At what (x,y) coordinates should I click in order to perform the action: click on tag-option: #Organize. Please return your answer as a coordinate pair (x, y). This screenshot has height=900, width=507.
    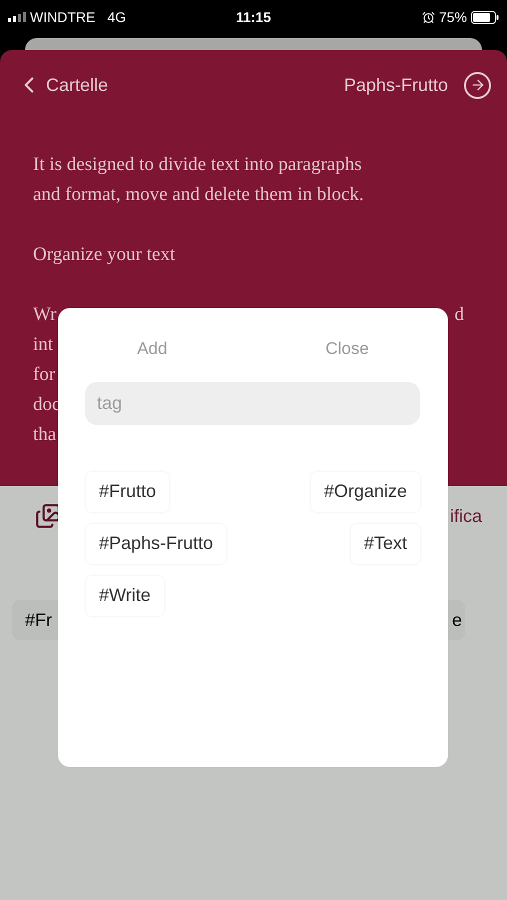
    Looking at the image, I should click on (365, 492).